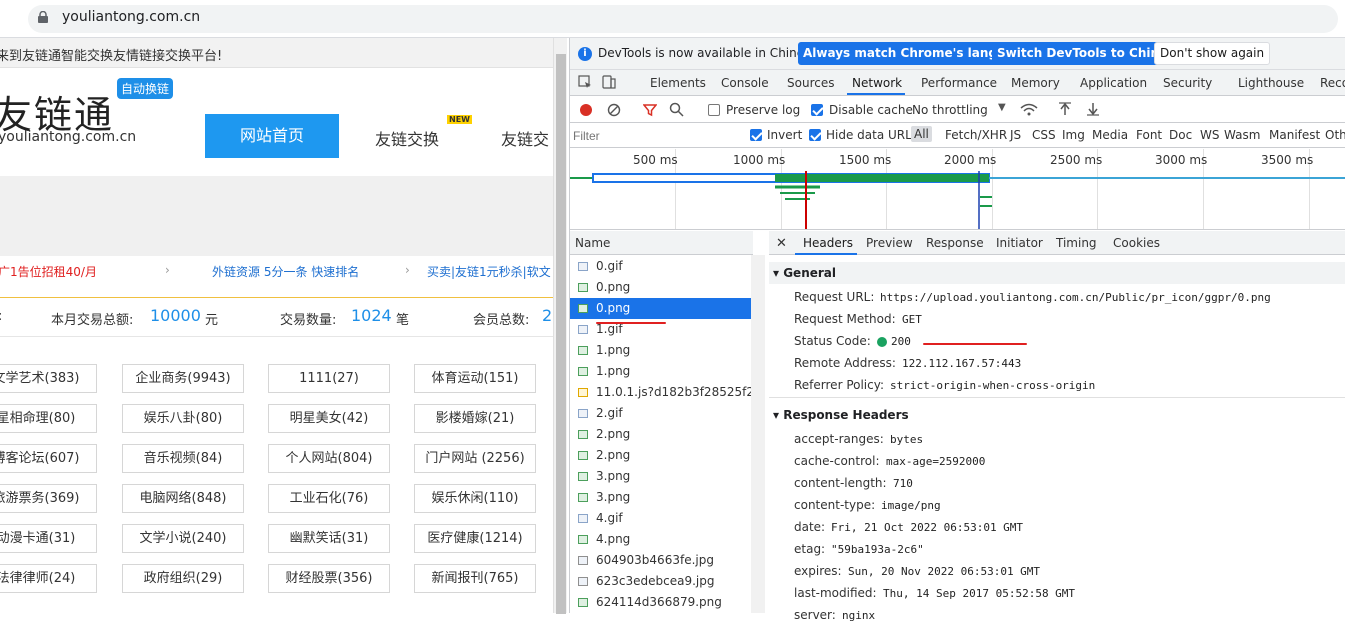 The width and height of the screenshot is (1345, 622). What do you see at coordinates (678, 83) in the screenshot?
I see `tab-elements: Elements` at bounding box center [678, 83].